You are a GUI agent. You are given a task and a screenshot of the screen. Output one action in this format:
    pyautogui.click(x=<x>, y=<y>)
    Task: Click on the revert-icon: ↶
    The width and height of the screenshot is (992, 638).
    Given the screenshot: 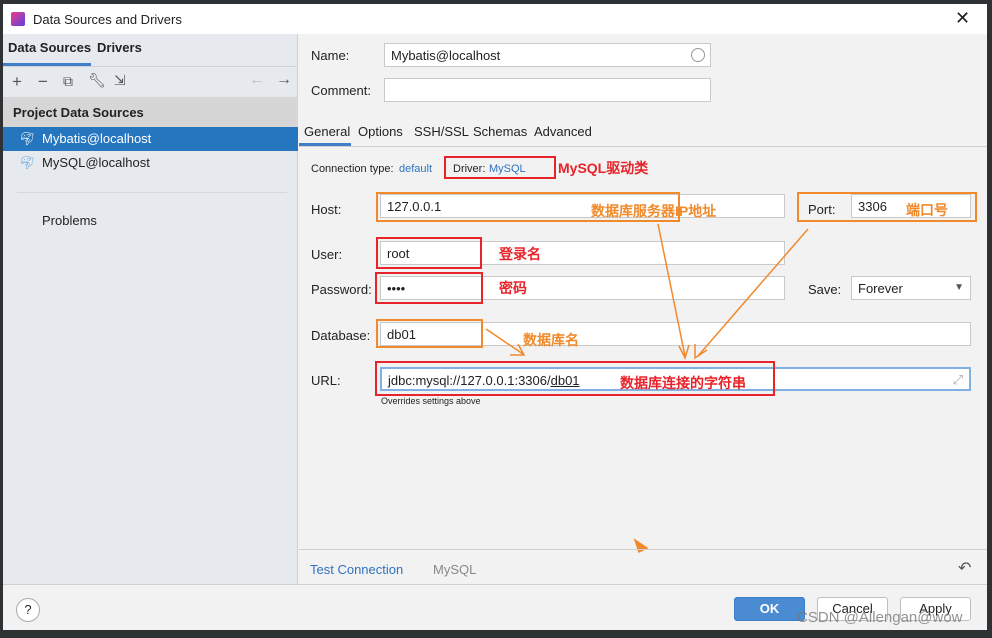 What is the action you would take?
    pyautogui.click(x=964, y=568)
    